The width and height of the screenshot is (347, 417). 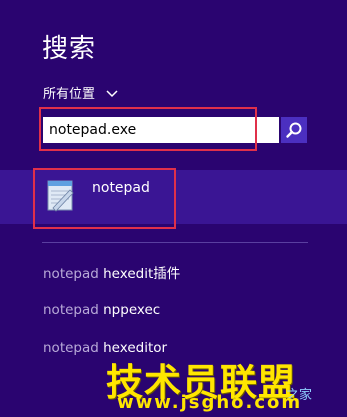 I want to click on search-scope-dropdown: 所有位置, so click(x=81, y=92).